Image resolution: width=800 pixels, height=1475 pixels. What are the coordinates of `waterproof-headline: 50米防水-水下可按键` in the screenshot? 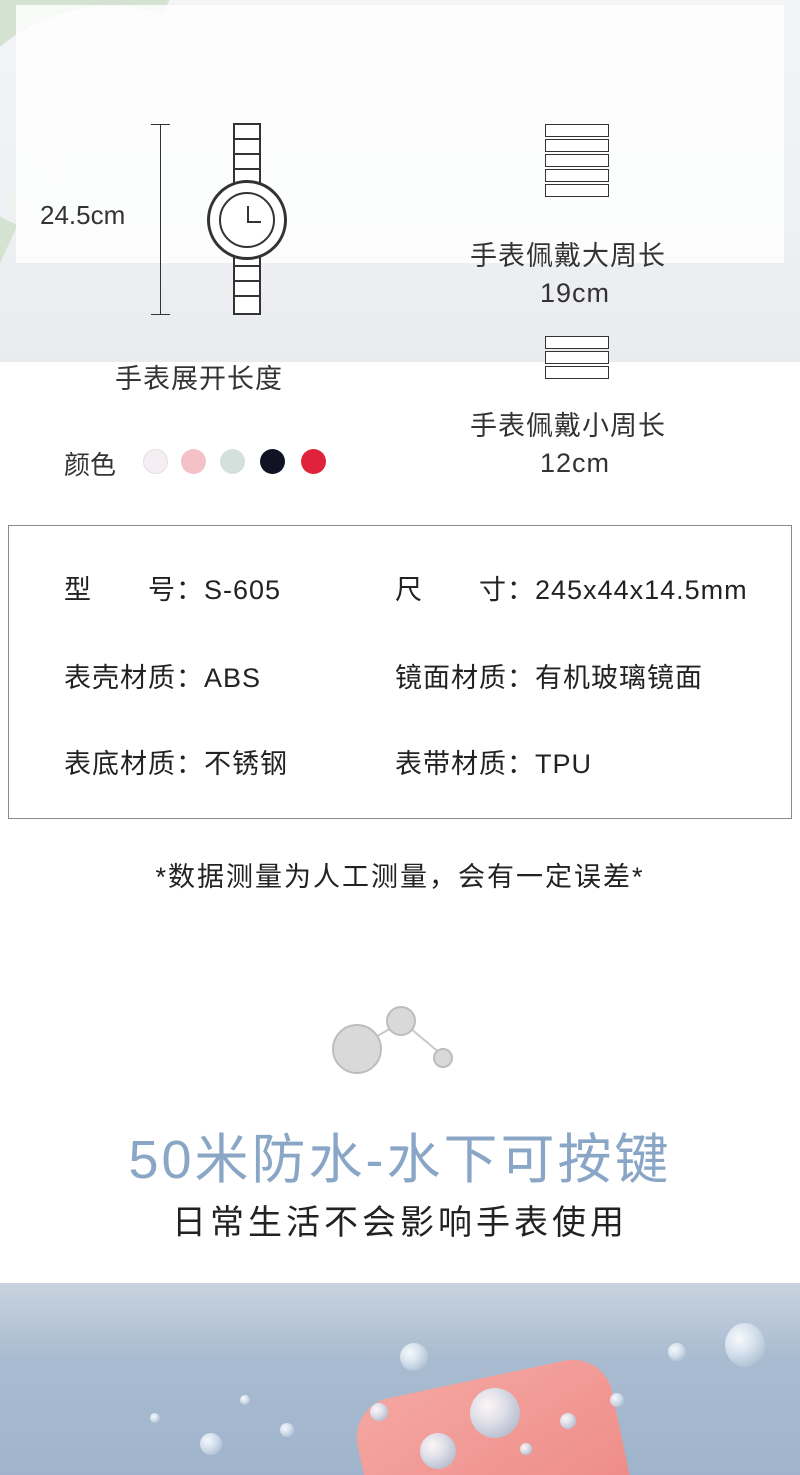 It's located at (400, 1160).